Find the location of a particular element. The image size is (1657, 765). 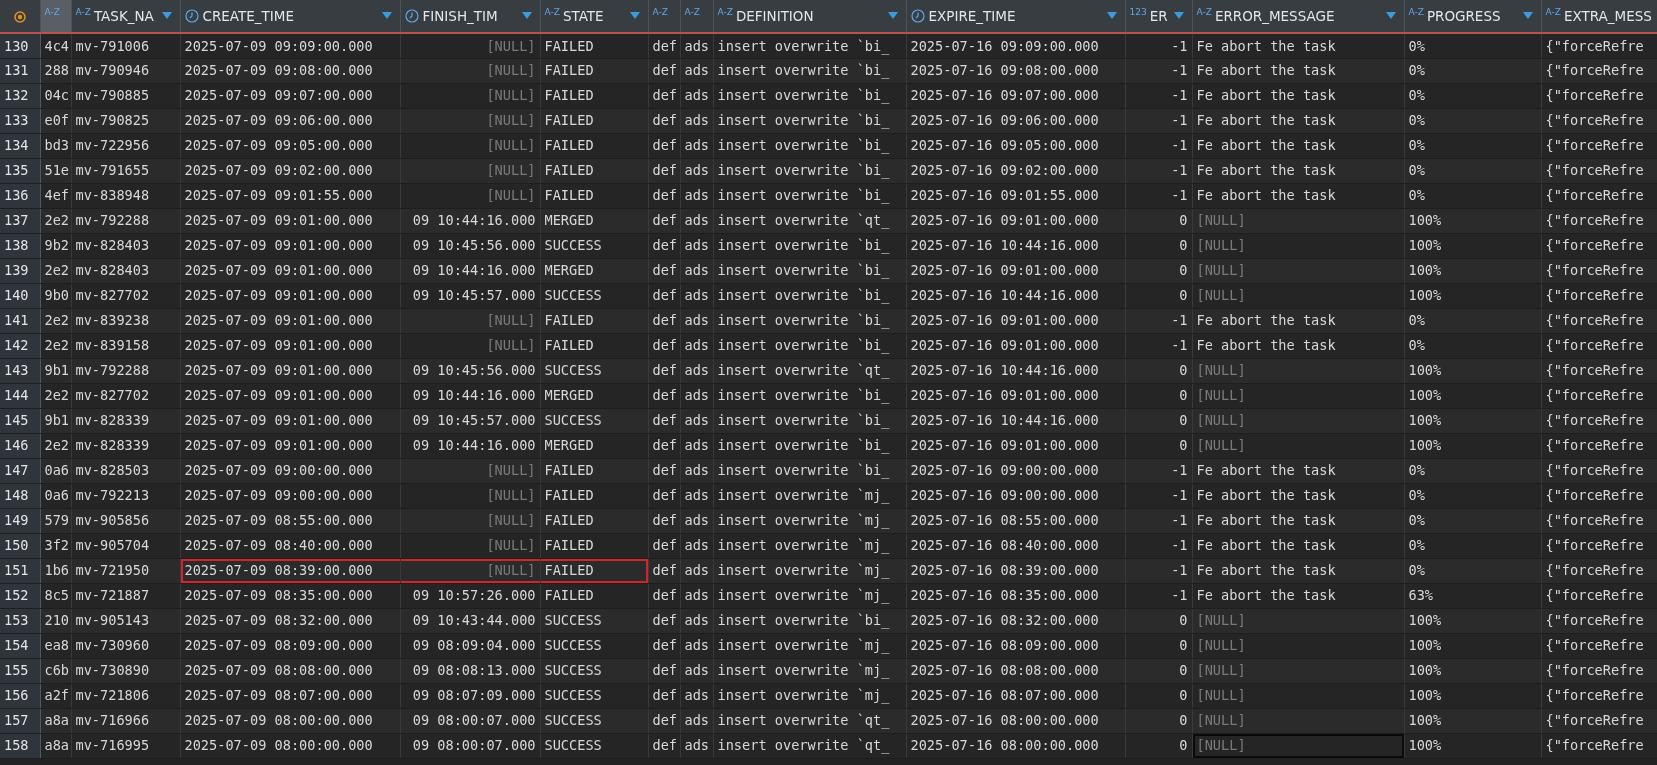

table-cell: mv-722956 is located at coordinates (125, 145).